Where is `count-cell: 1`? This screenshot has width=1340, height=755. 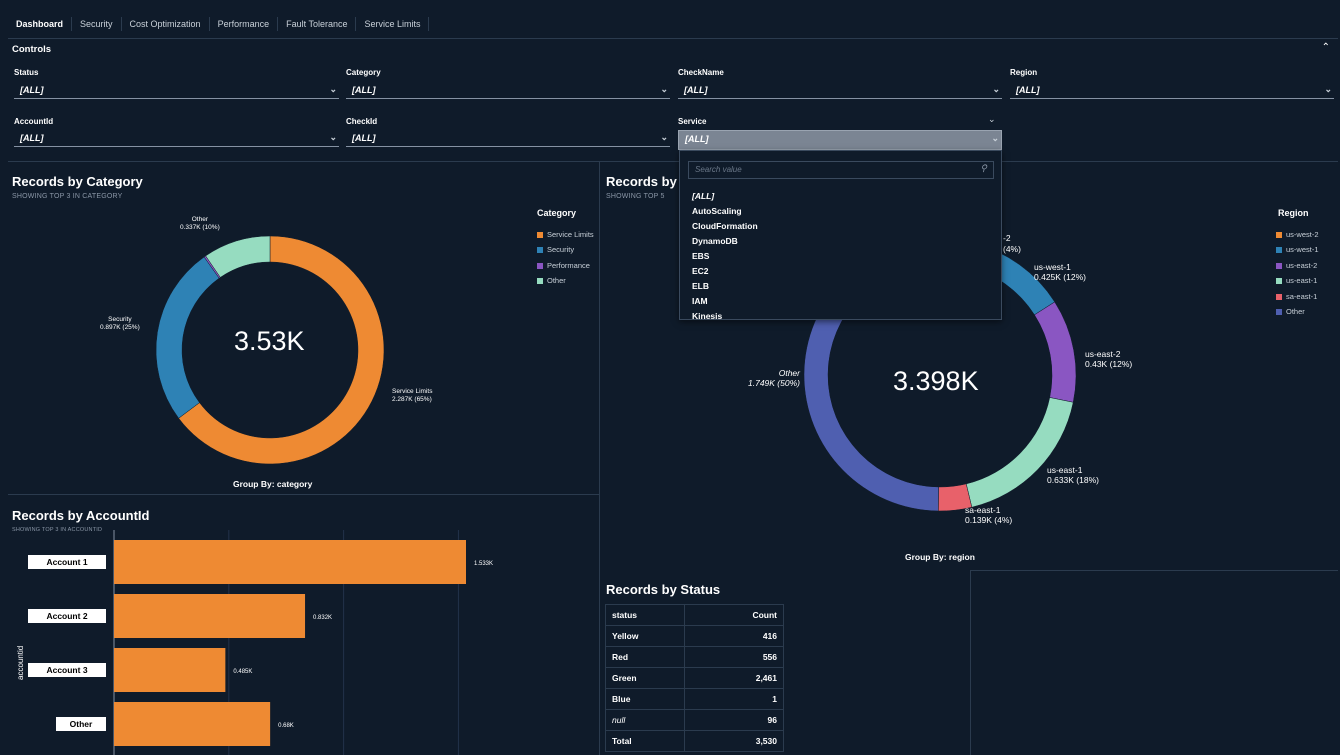
count-cell: 1 is located at coordinates (734, 699).